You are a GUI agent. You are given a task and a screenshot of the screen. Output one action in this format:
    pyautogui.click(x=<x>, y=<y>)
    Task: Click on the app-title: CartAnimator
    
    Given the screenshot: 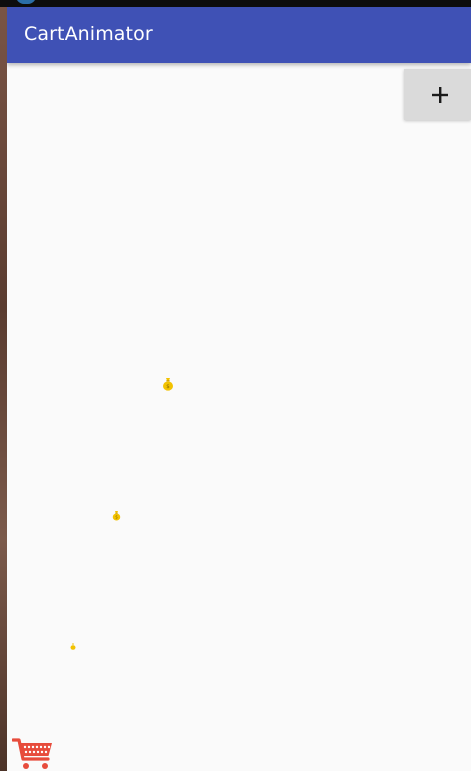 What is the action you would take?
    pyautogui.click(x=88, y=34)
    